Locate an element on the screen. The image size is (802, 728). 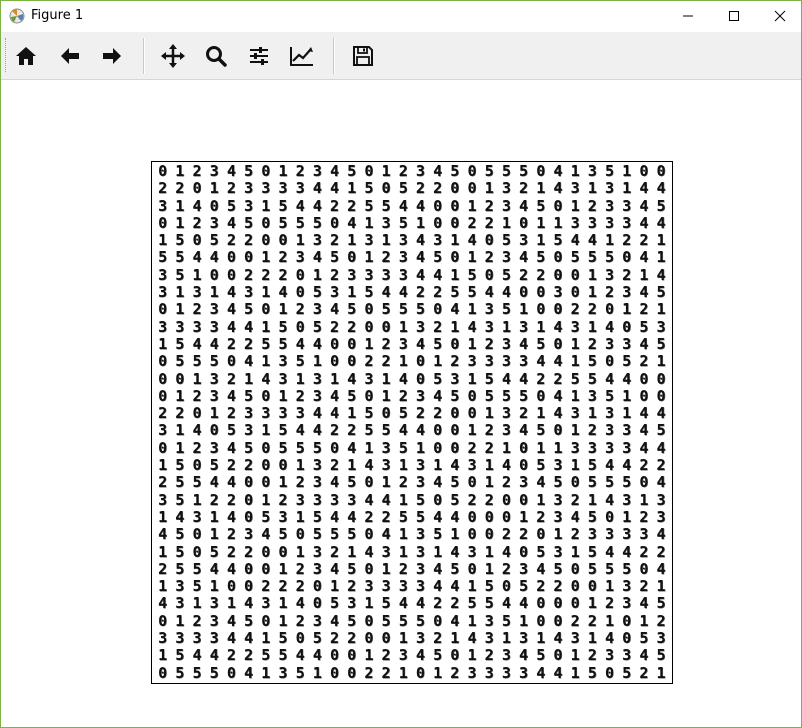
home-button is located at coordinates (26, 56).